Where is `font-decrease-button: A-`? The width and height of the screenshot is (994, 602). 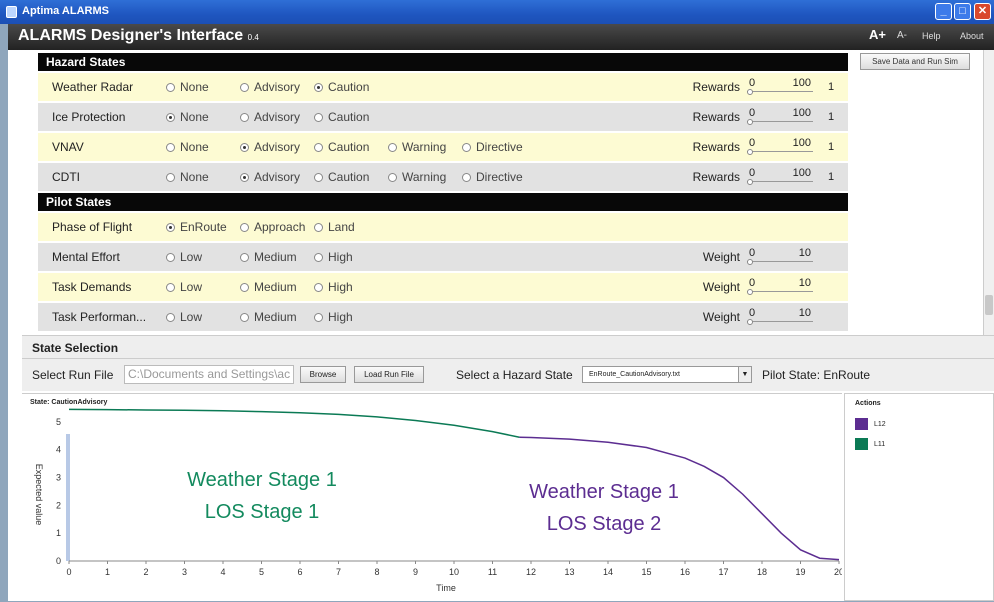 font-decrease-button: A- is located at coordinates (902, 35).